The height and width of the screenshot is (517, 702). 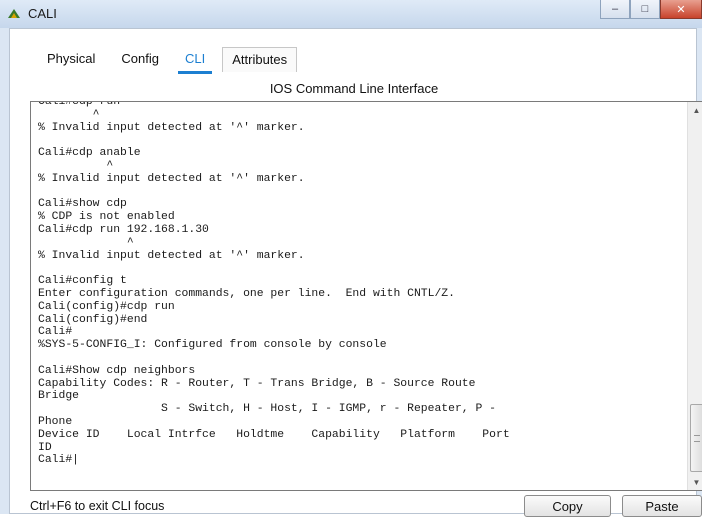 What do you see at coordinates (351, 14) in the screenshot?
I see `title-bar: CALI – □ ✕` at bounding box center [351, 14].